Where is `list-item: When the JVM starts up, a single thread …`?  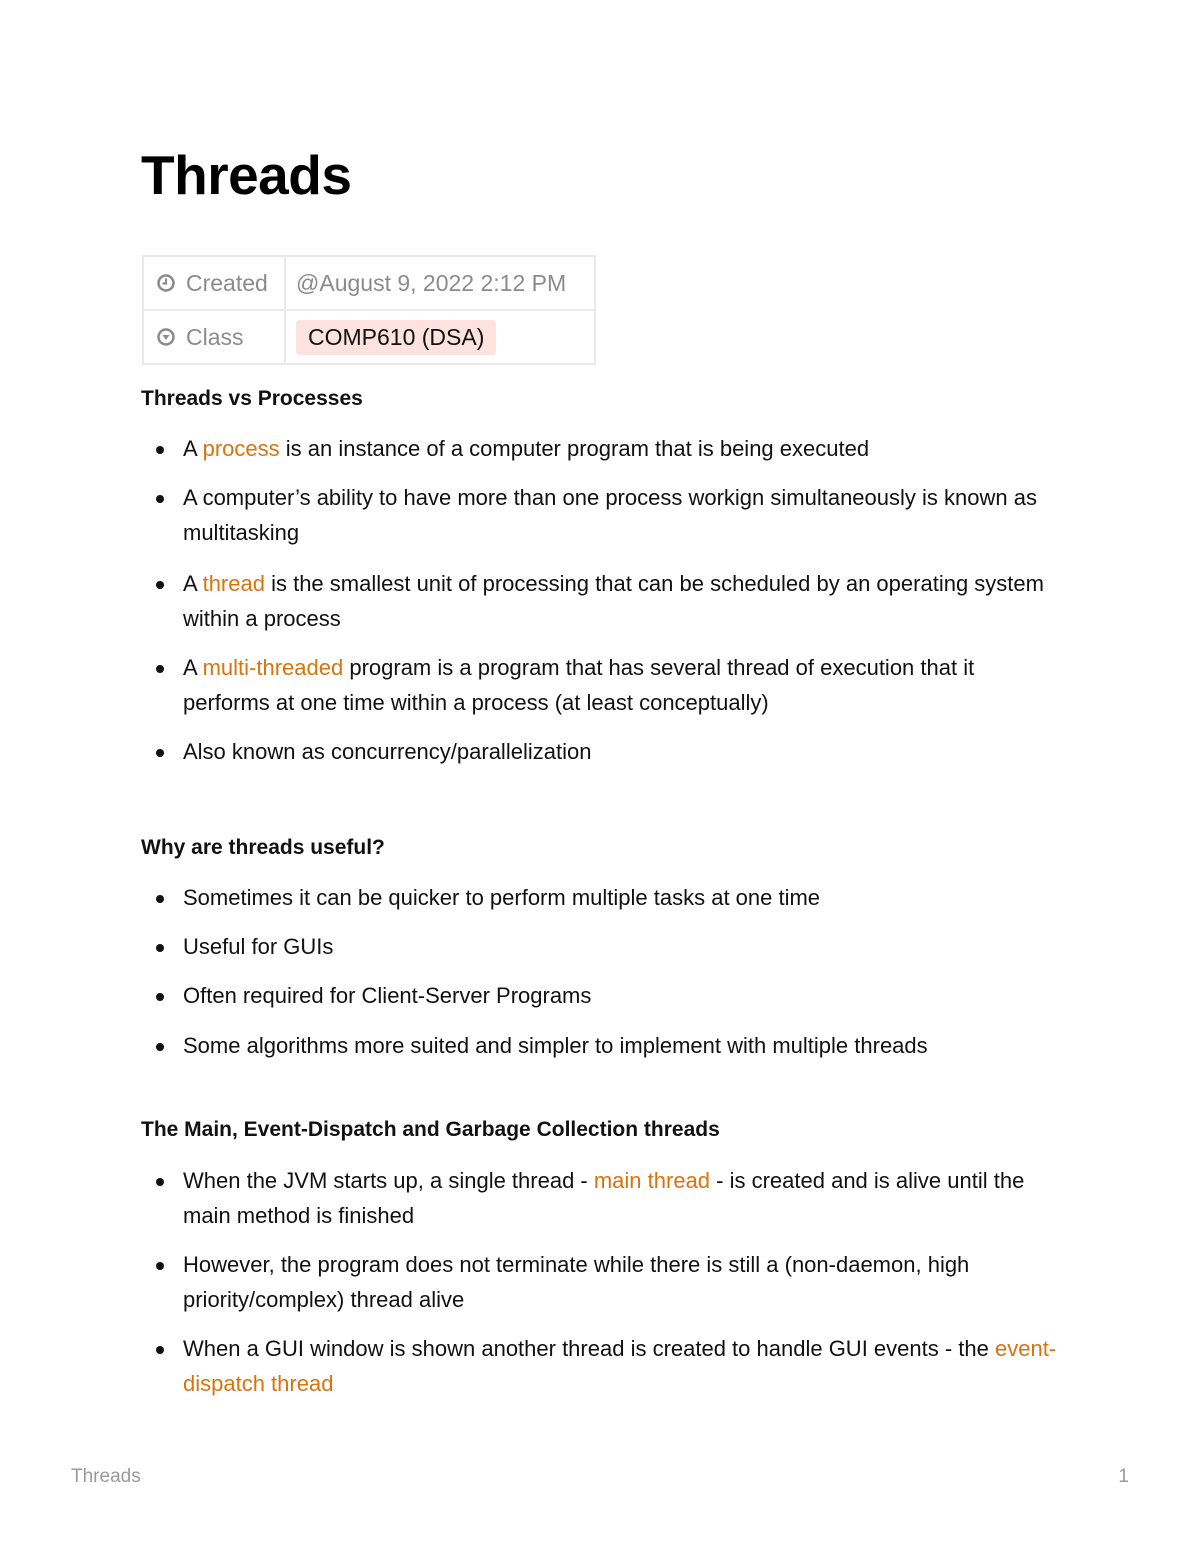
list-item: When the JVM starts up, a single thread … is located at coordinates (601, 1198).